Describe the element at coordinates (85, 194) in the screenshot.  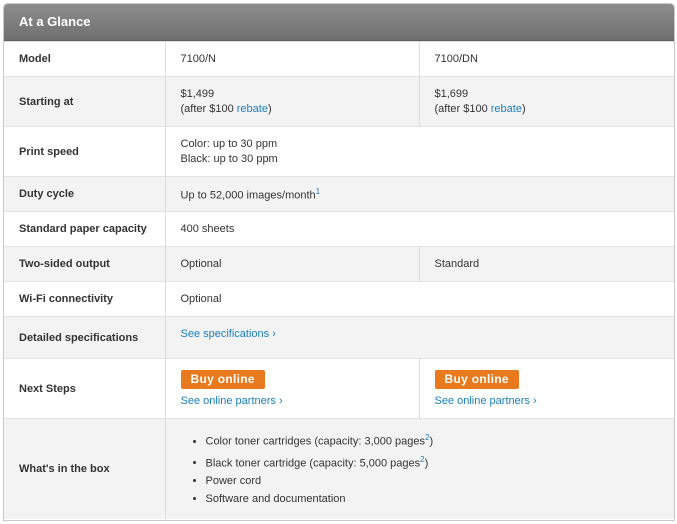
I see `row-label: Duty cycle` at that location.